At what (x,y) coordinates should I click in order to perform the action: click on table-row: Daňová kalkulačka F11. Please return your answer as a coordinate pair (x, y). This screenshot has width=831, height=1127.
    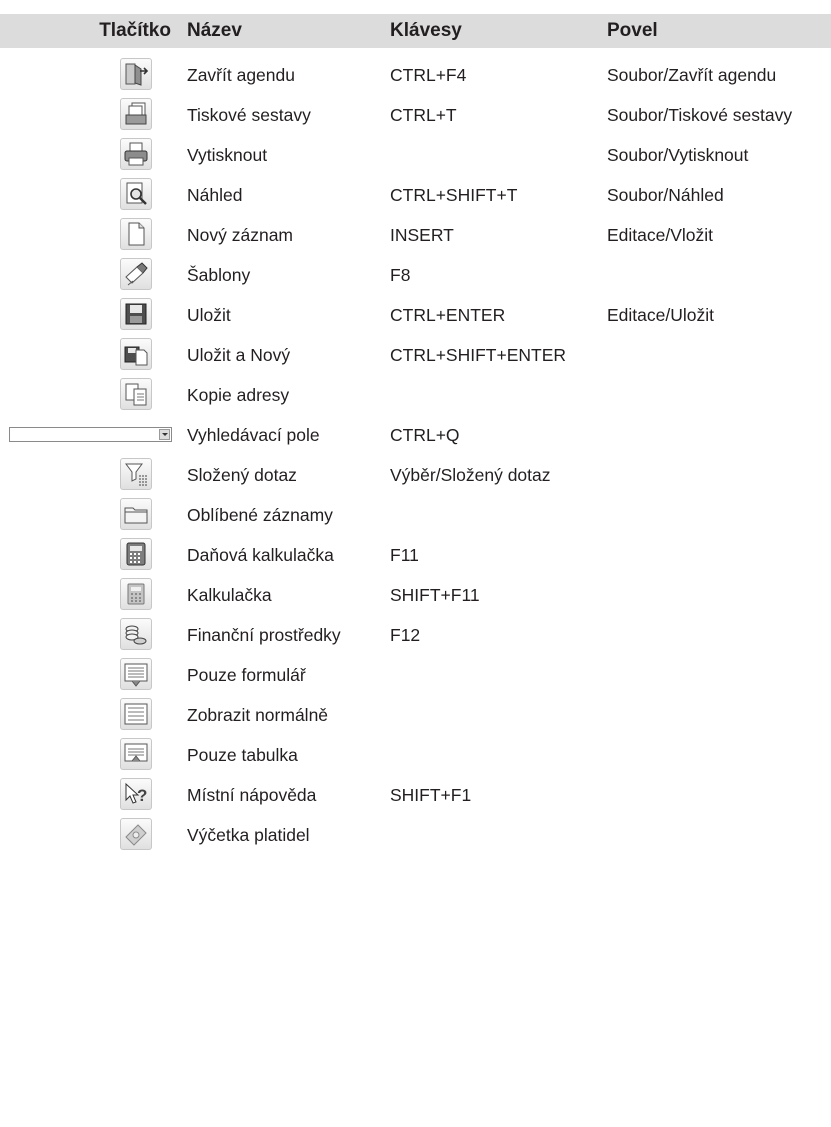
    Looking at the image, I should click on (415, 555).